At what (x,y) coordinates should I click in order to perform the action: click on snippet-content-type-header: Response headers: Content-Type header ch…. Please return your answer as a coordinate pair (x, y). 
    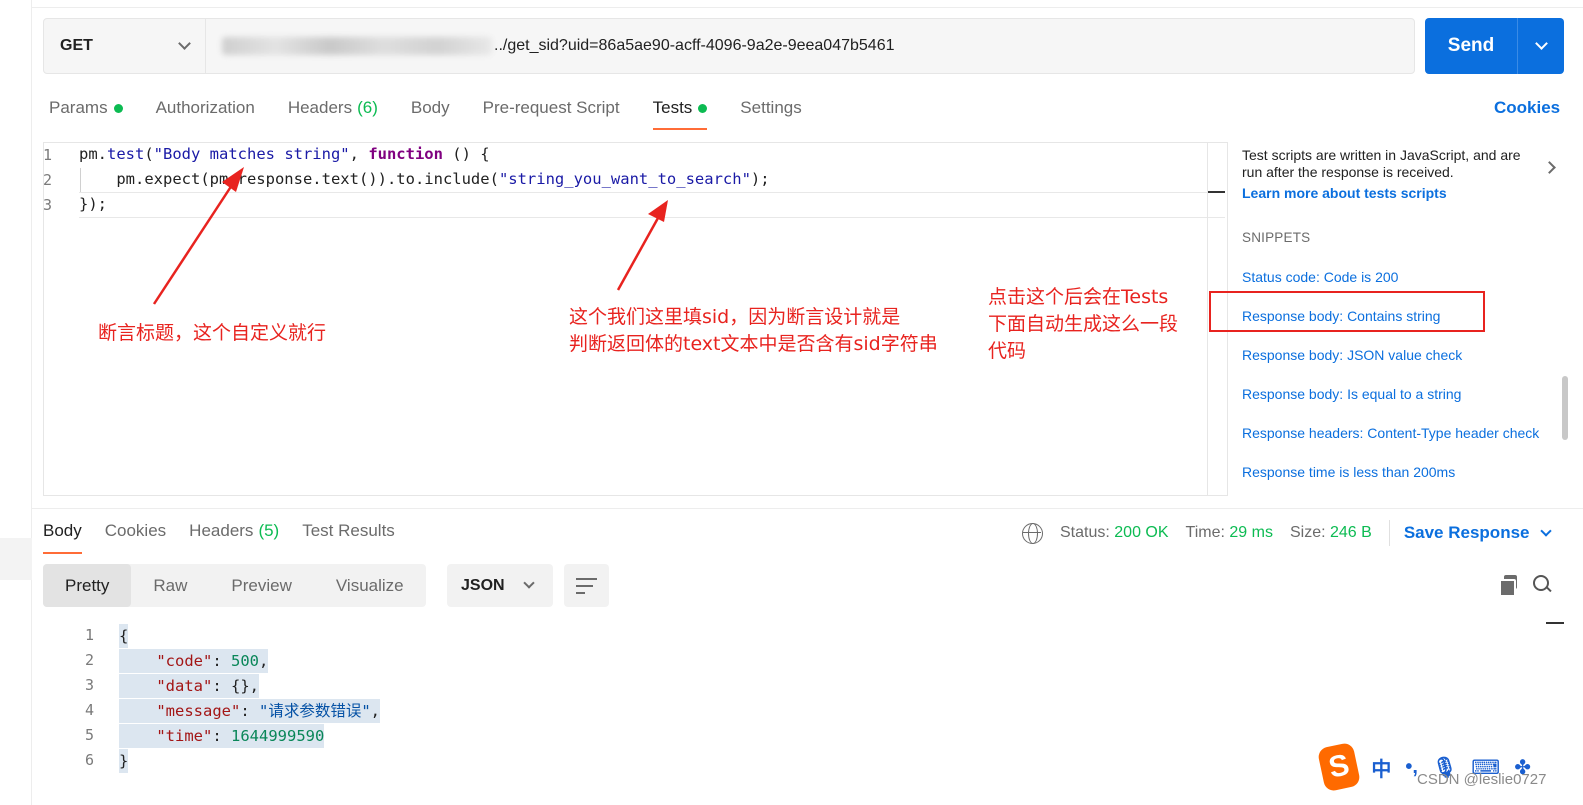
    Looking at the image, I should click on (1390, 433).